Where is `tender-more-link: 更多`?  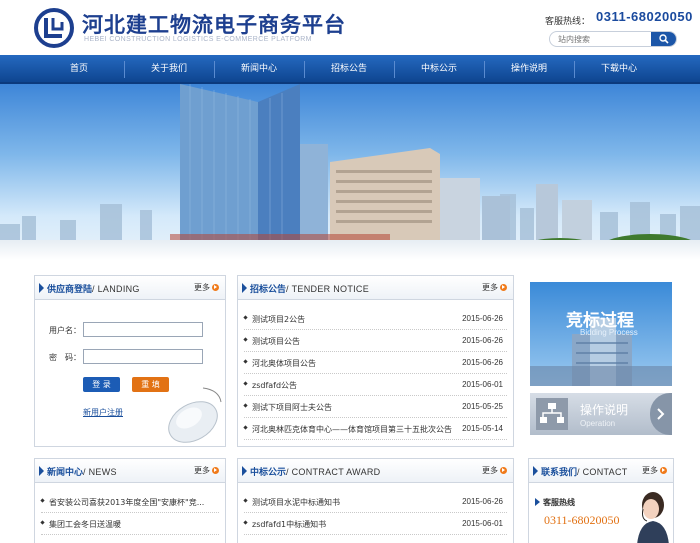 tender-more-link: 更多 is located at coordinates (494, 287).